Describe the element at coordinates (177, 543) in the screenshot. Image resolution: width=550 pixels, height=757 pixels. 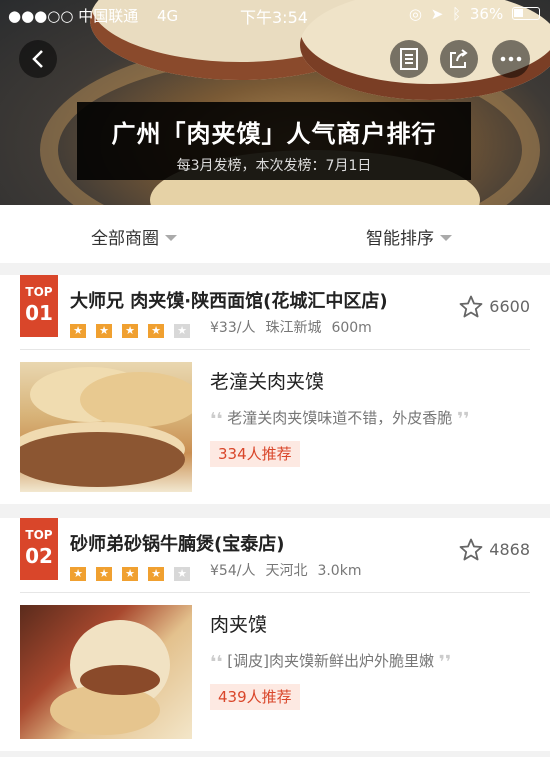
I see `shop-name: 砂师弟砂锅牛腩煲(宝泰店)` at that location.